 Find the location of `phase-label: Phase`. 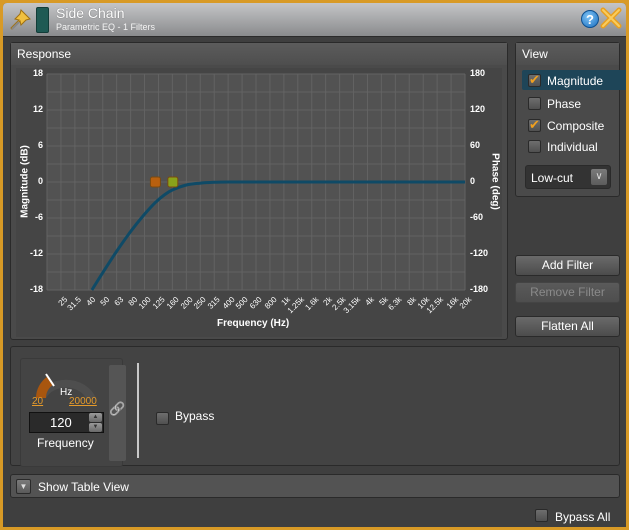

phase-label: Phase is located at coordinates (564, 103).